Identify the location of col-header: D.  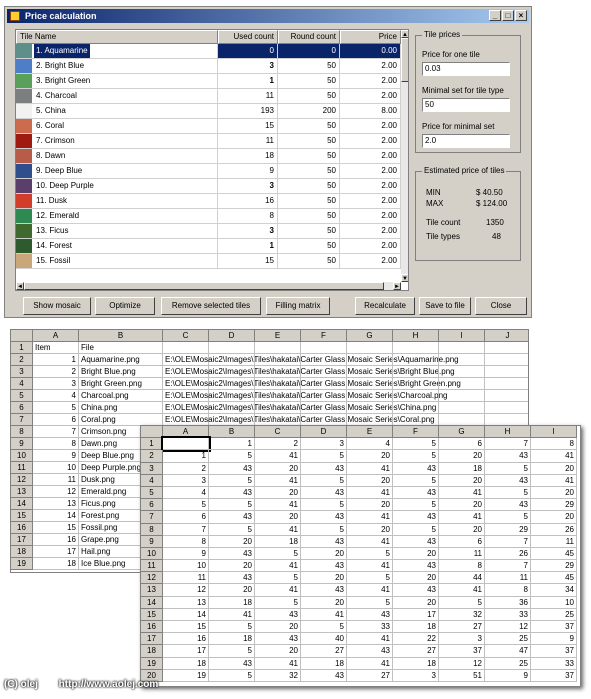
(324, 432).